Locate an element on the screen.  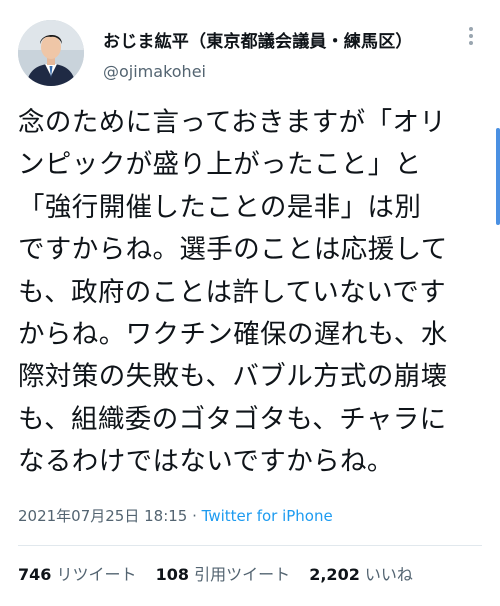
quotes-count: 108 is located at coordinates (172, 574).